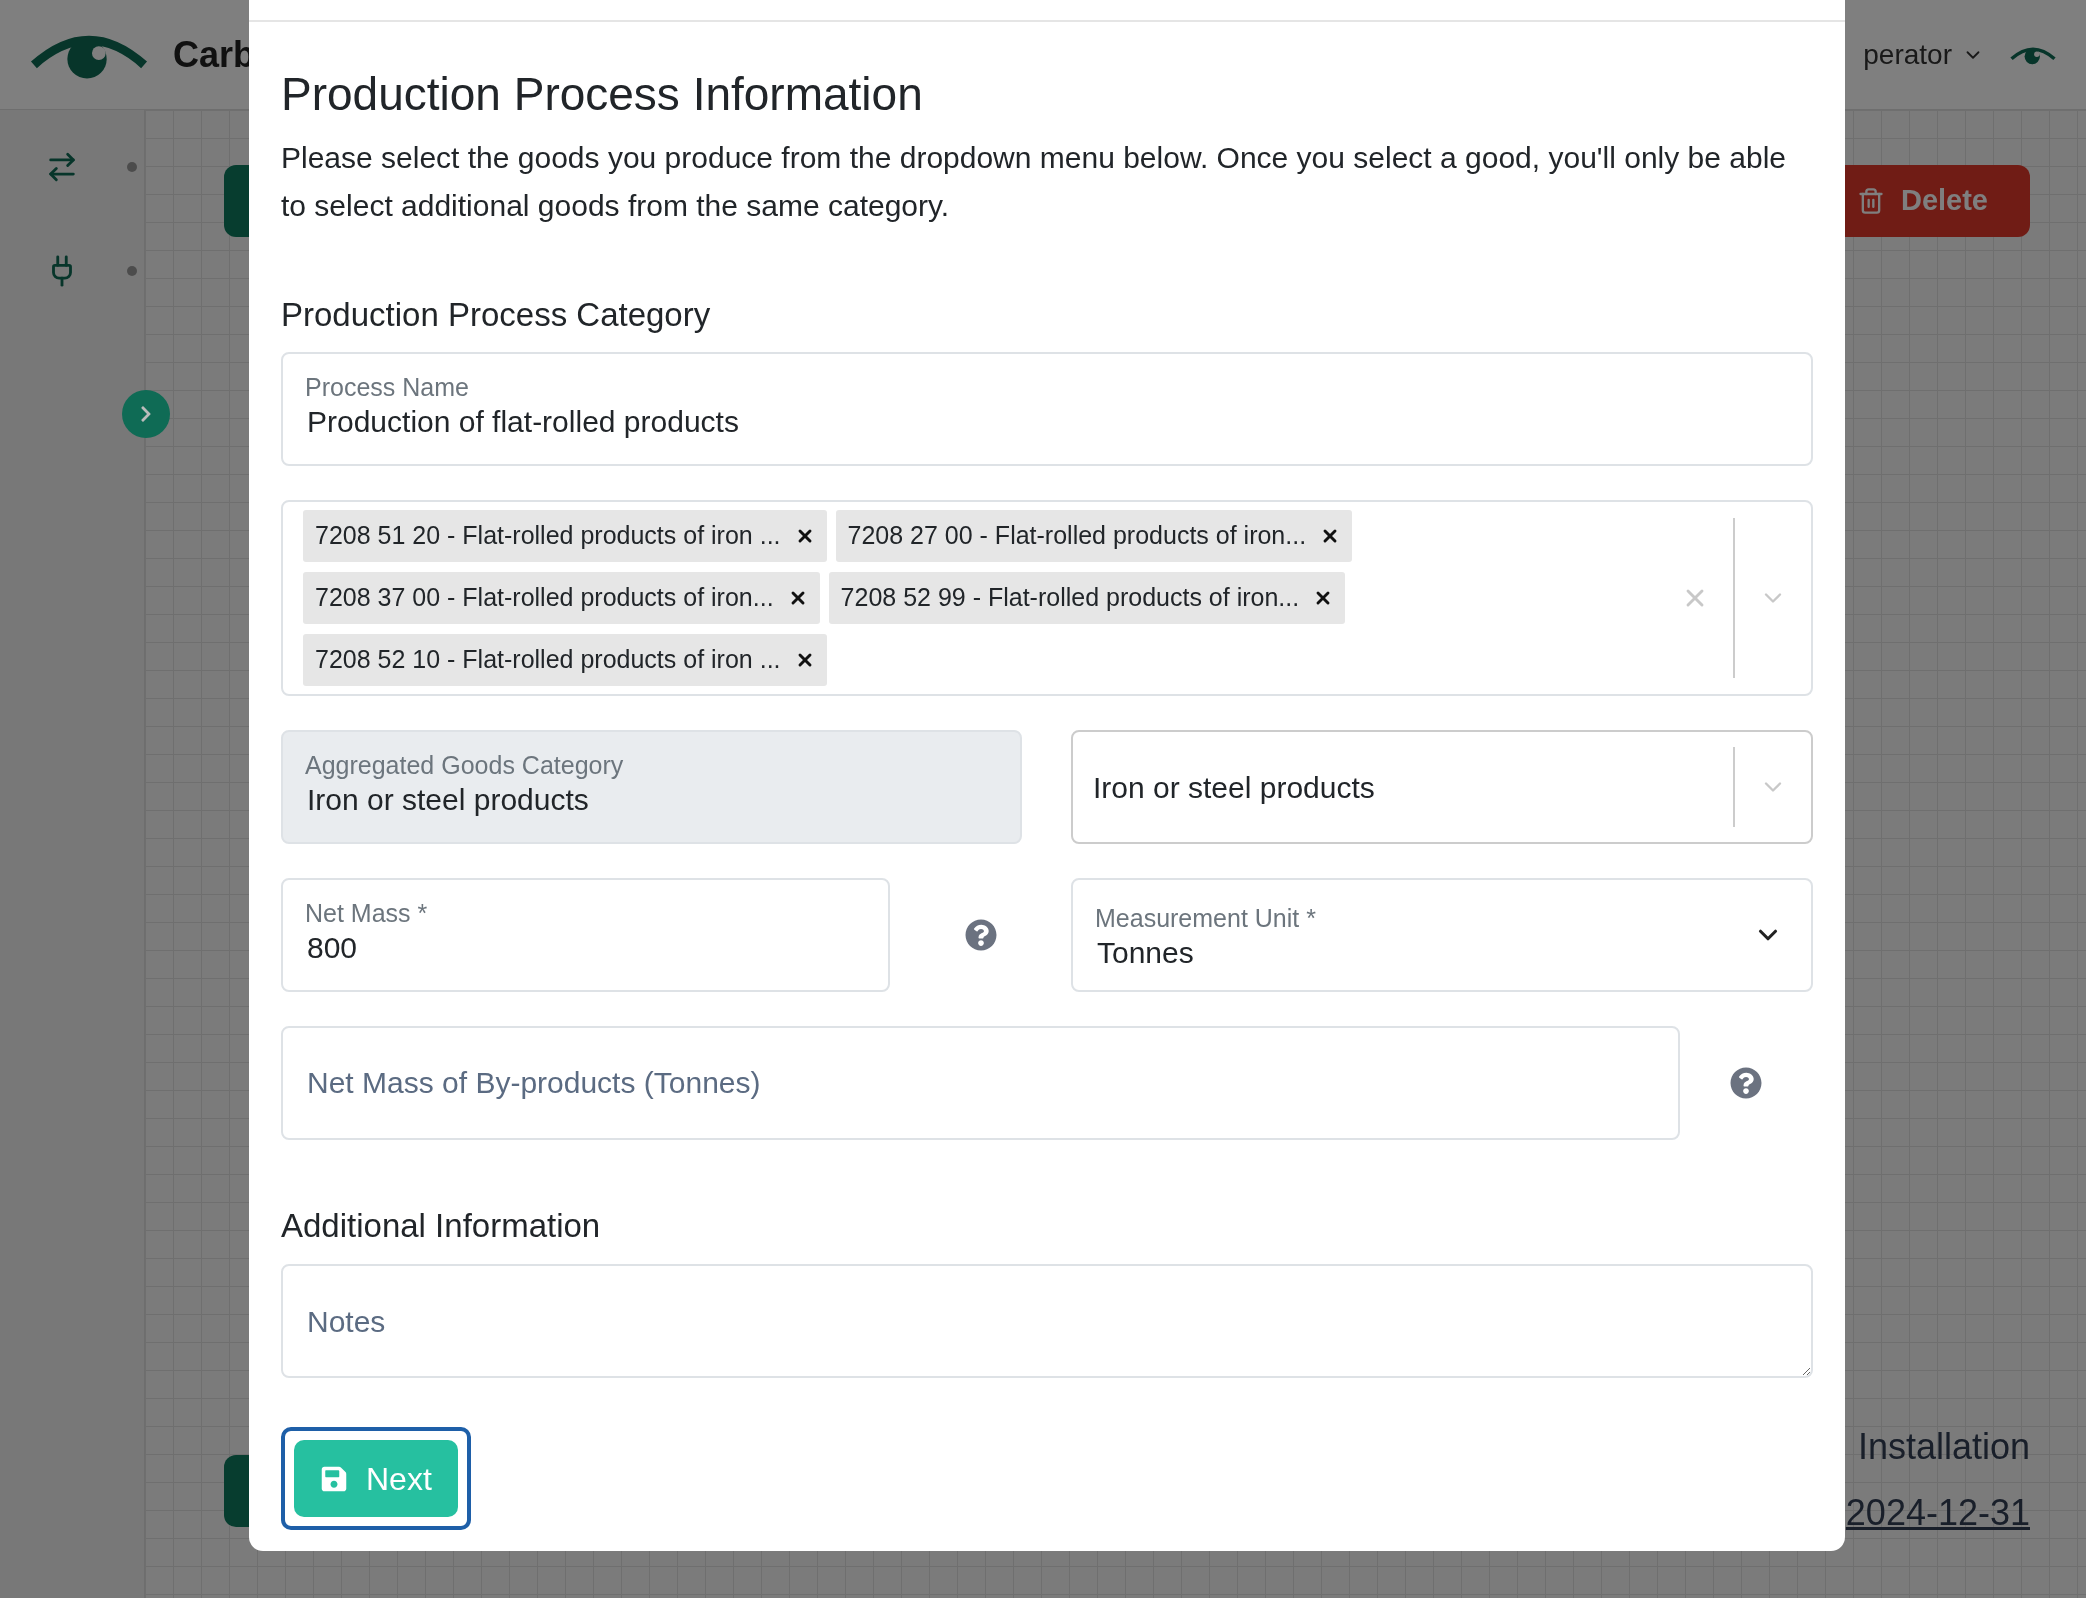 The image size is (2086, 1598). What do you see at coordinates (1442, 935) in the screenshot?
I see `measurement-unit-select: Measurement Unit * Tonnes` at bounding box center [1442, 935].